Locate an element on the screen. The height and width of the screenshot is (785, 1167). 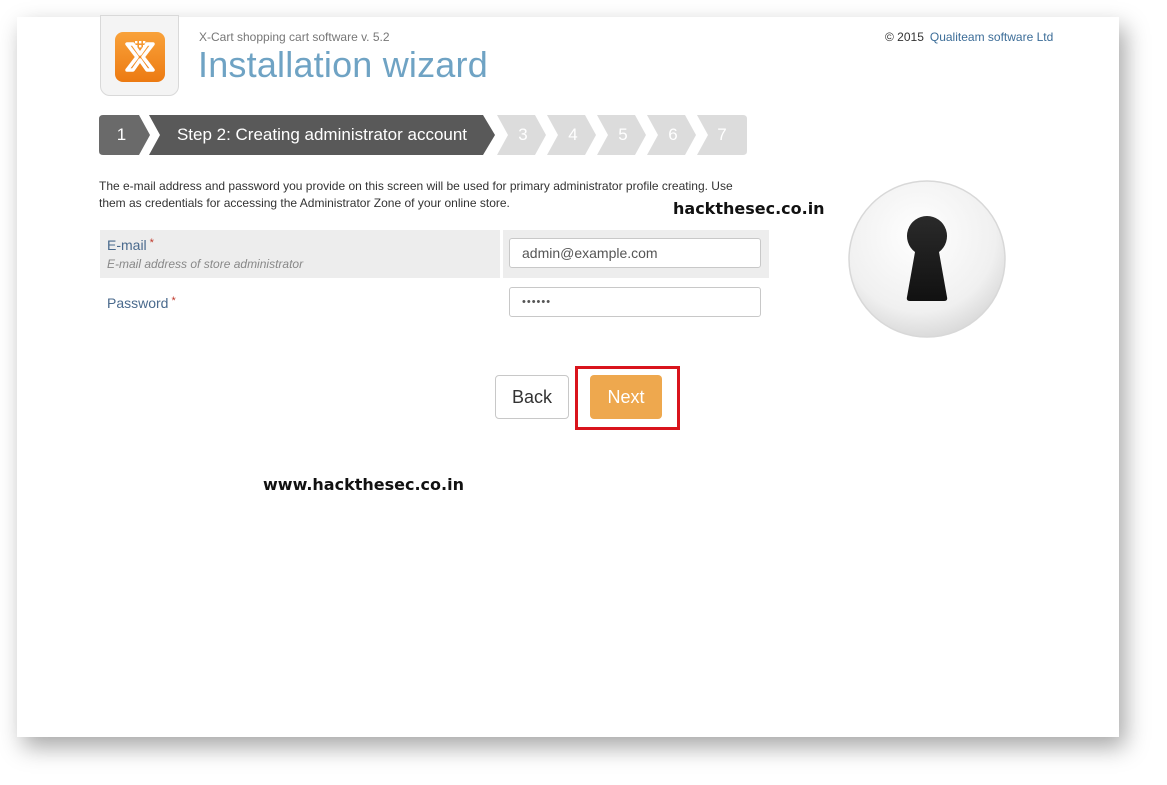
step-1-label: 1 is located at coordinates (121, 134).